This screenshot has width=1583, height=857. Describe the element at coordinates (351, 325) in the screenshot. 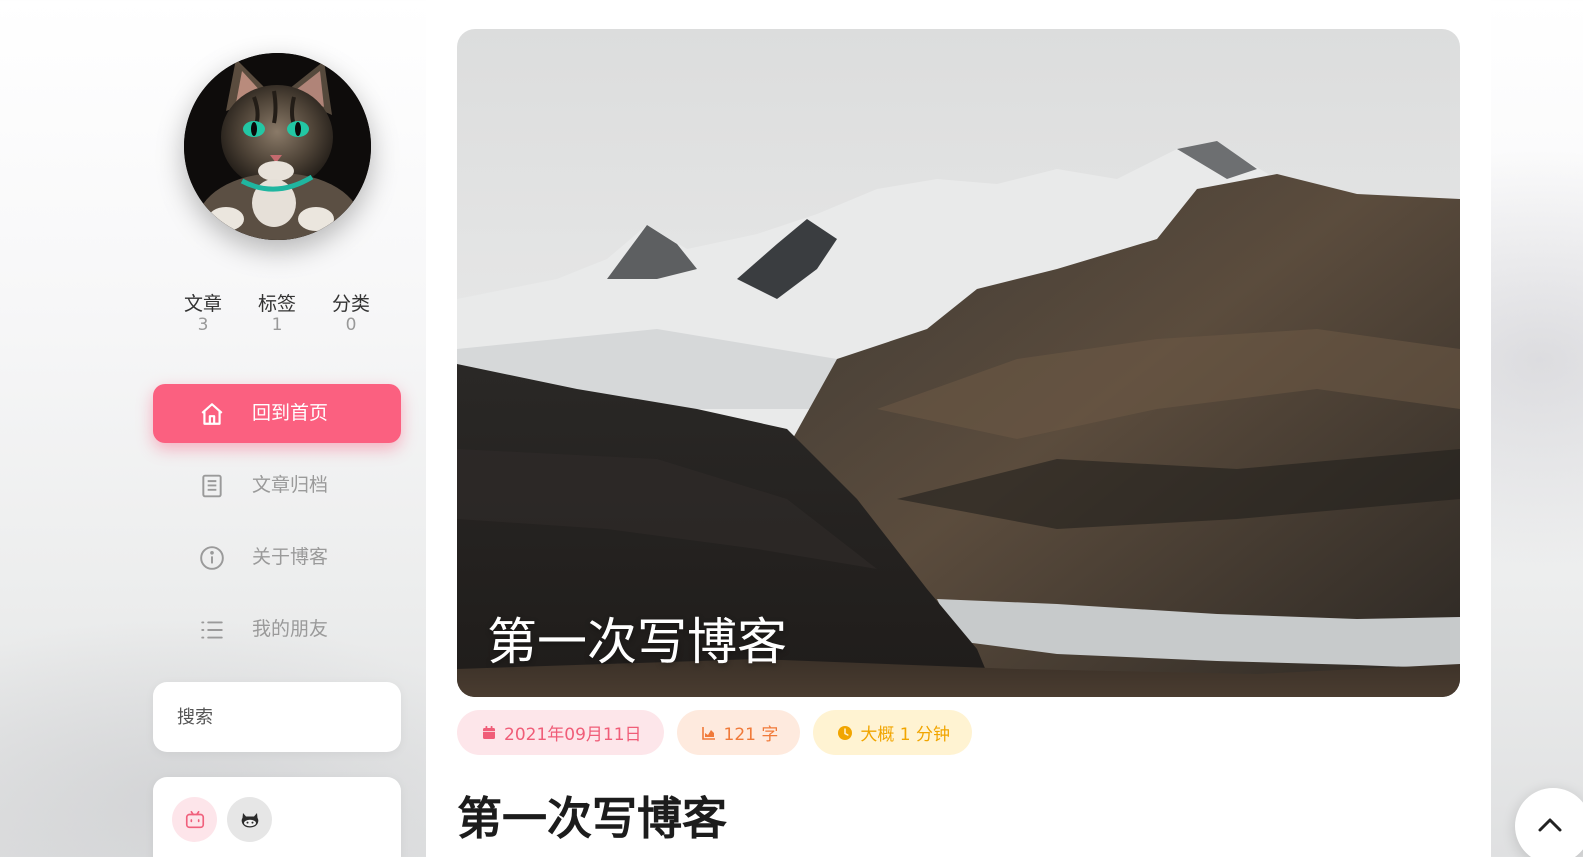

I see `stat-value: 0` at that location.